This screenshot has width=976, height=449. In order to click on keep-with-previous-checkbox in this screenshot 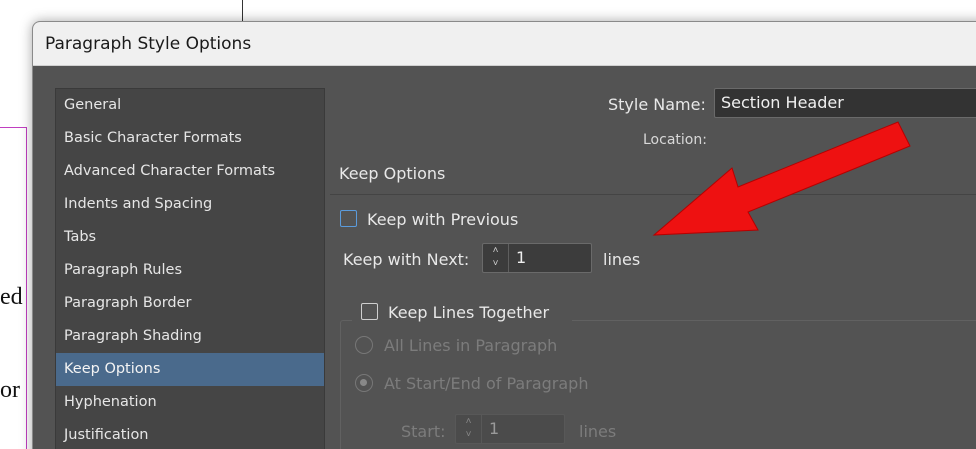, I will do `click(348, 218)`.